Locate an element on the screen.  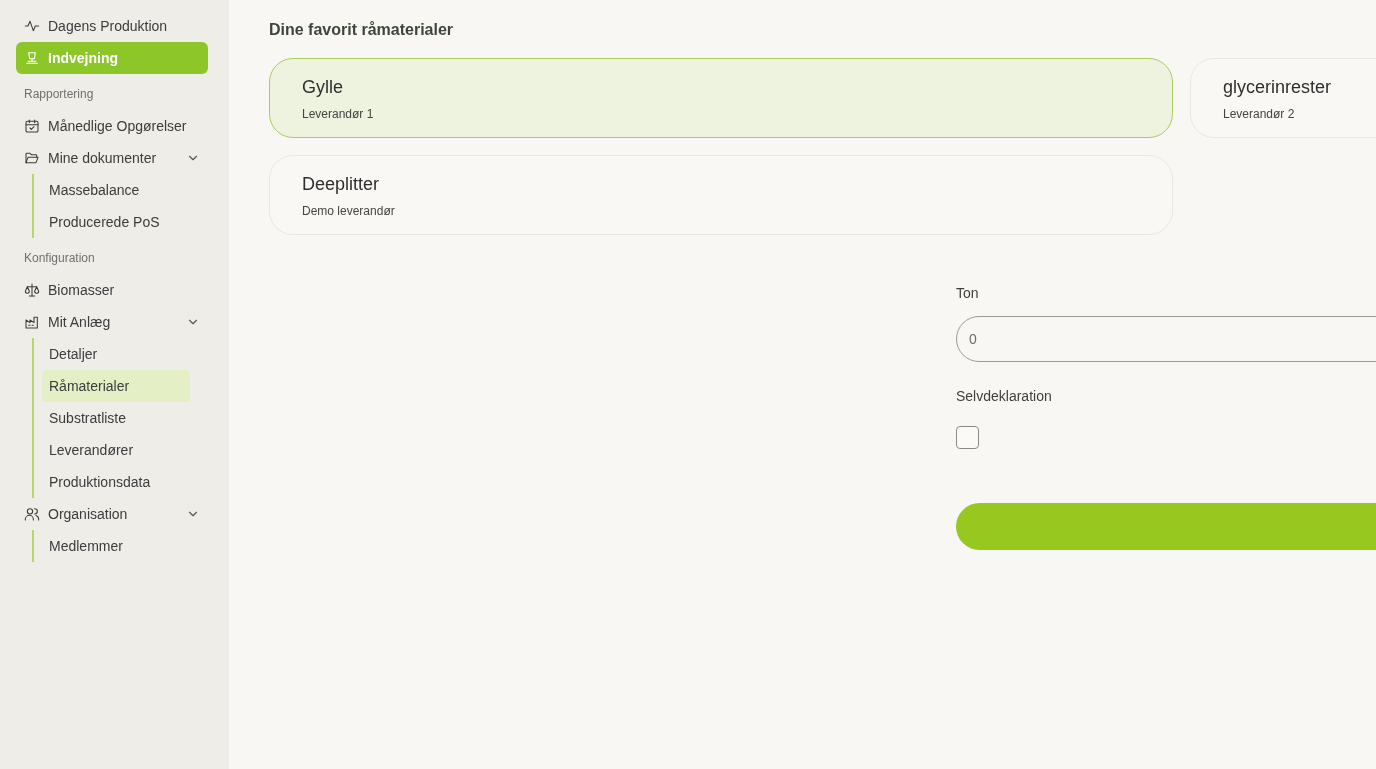
sidebar-item: Organisation is located at coordinates (112, 514).